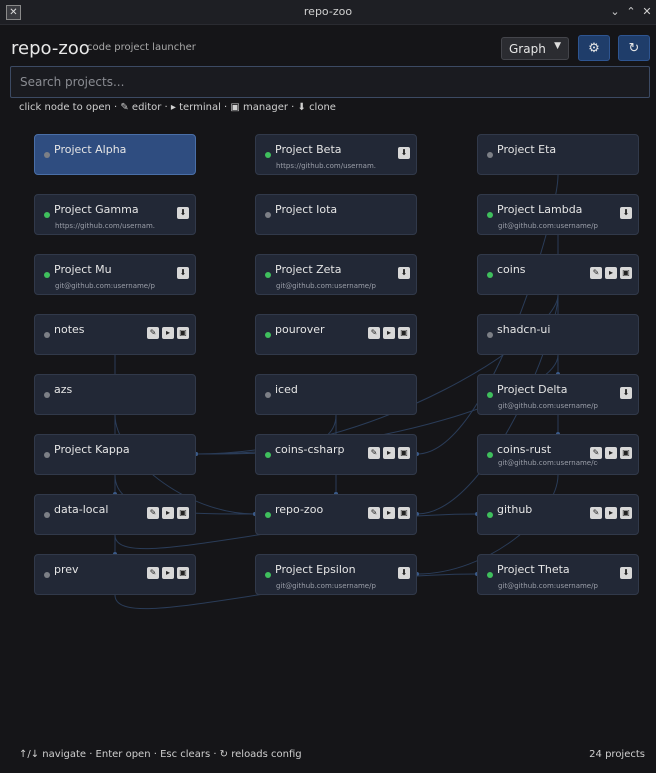  I want to click on project-node-project-eta: Project Eta, so click(558, 154).